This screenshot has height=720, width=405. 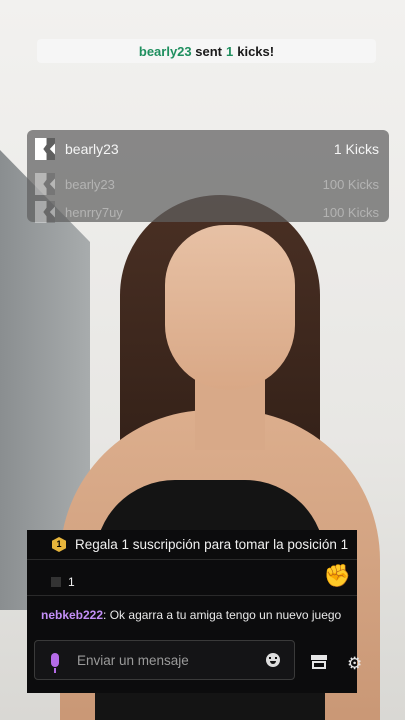 What do you see at coordinates (192, 578) in the screenshot?
I see `gift-leader-row: 1 ✊` at bounding box center [192, 578].